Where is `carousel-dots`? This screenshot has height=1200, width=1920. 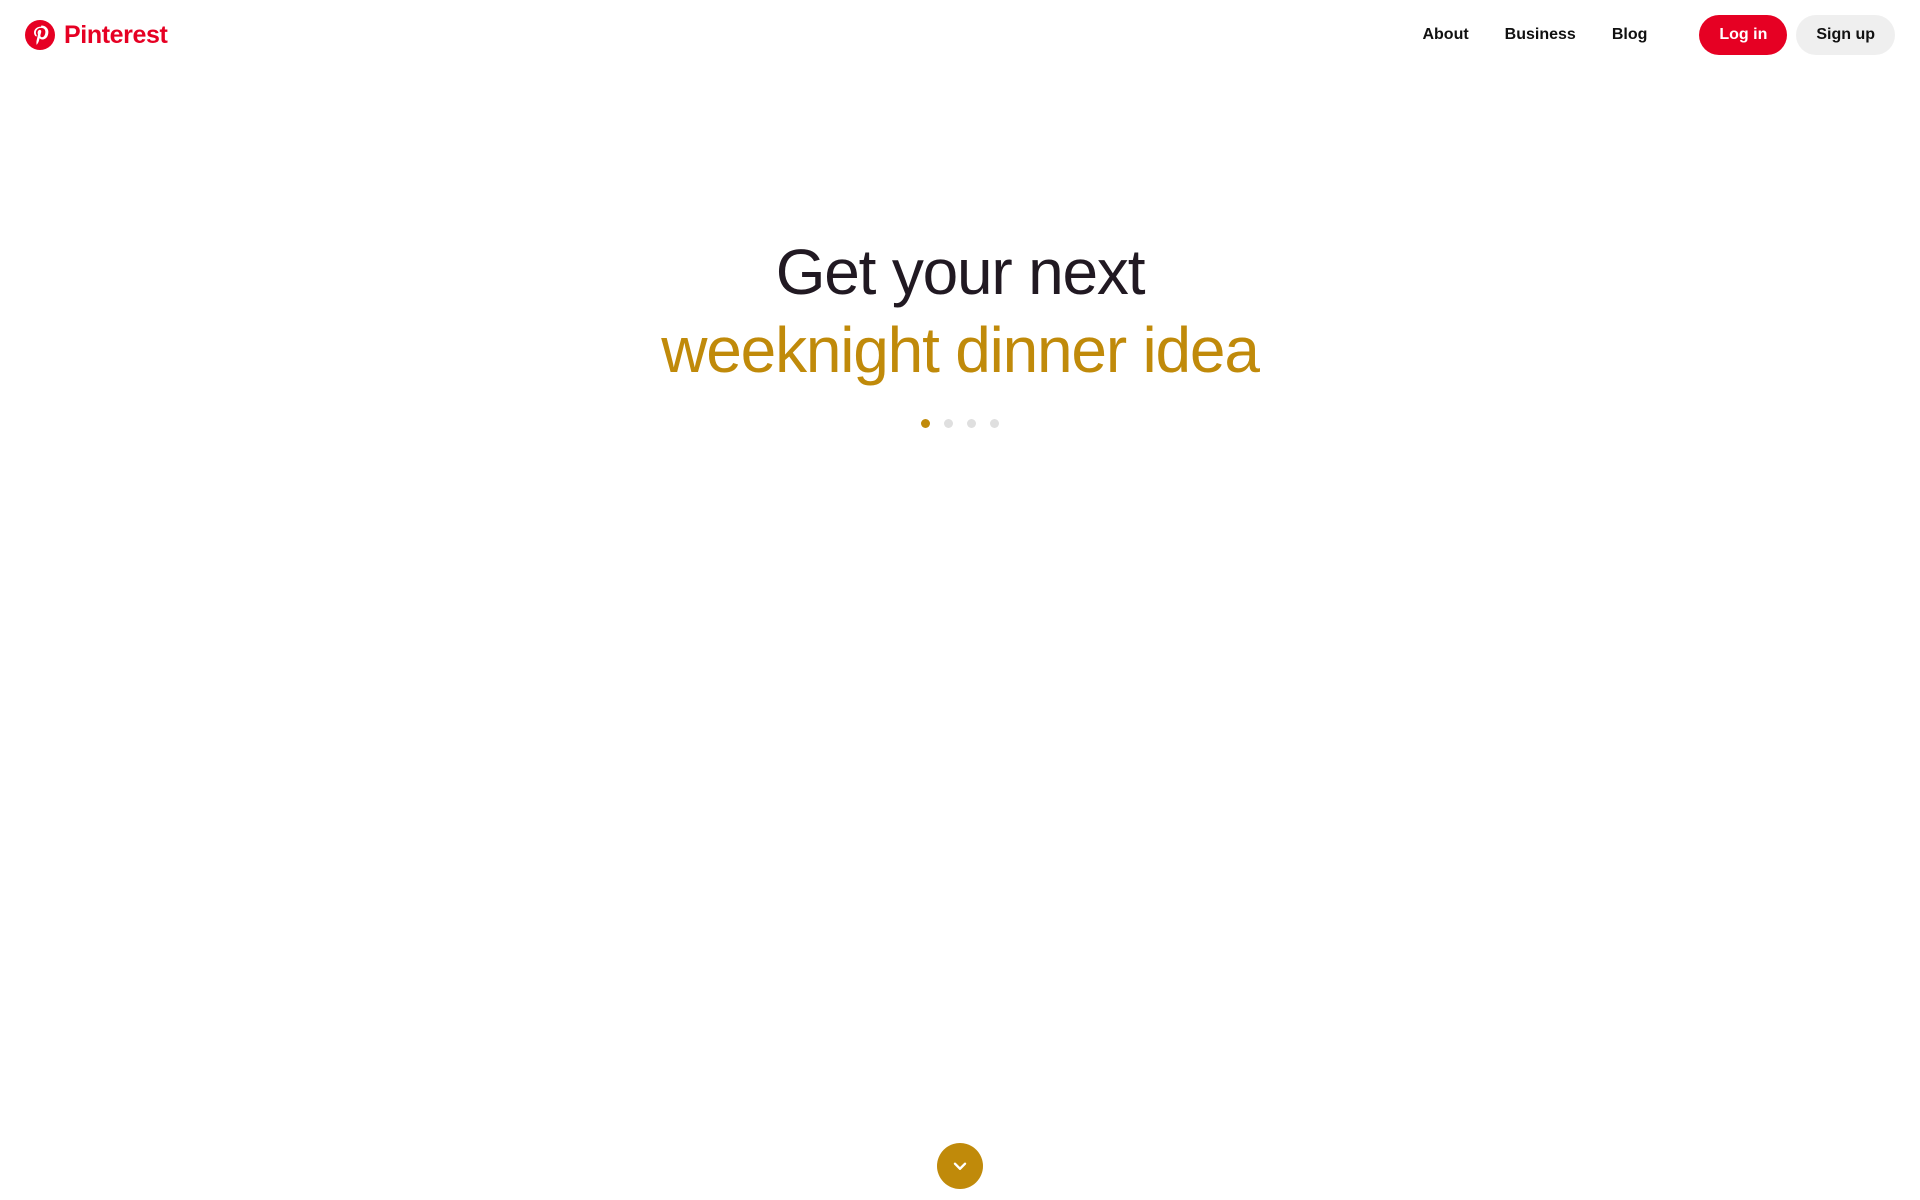
carousel-dots is located at coordinates (960, 423).